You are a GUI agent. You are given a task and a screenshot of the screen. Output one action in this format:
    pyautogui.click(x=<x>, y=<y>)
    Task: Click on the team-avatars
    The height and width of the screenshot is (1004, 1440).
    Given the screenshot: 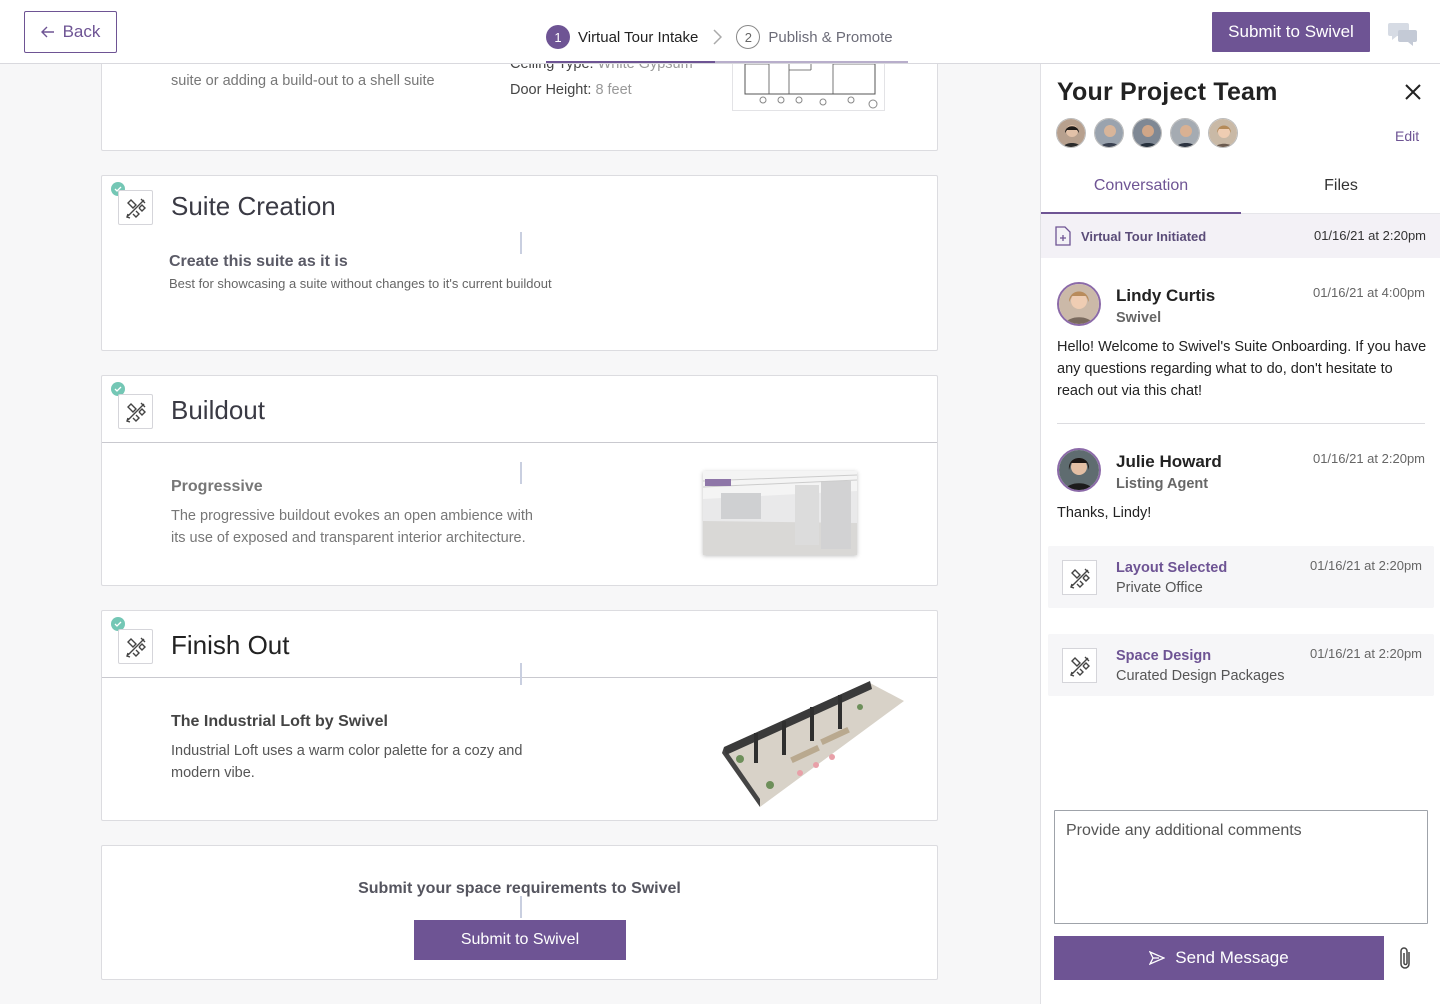 What is the action you would take?
    pyautogui.click(x=1147, y=133)
    